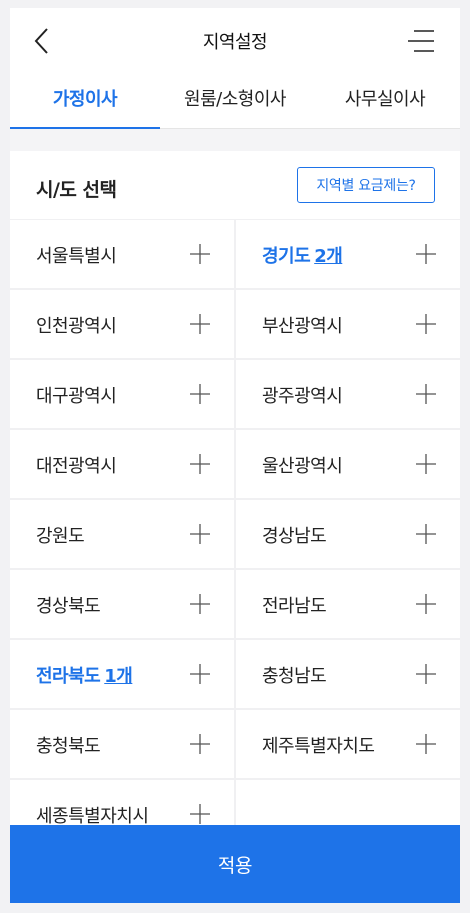 Image resolution: width=470 pixels, height=913 pixels. What do you see at coordinates (348, 254) in the screenshot?
I see `region-item: 경기도 2개` at bounding box center [348, 254].